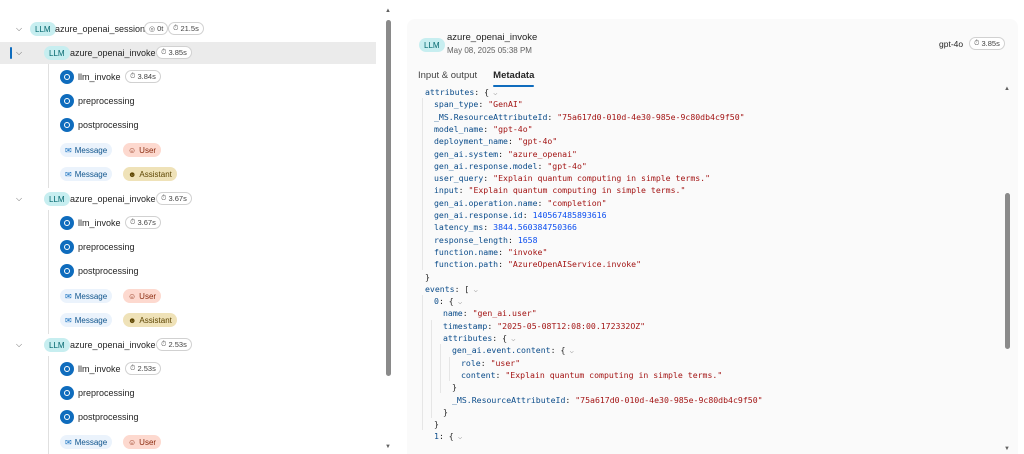  I want to click on json-line: response_length: 1658, so click(486, 240).